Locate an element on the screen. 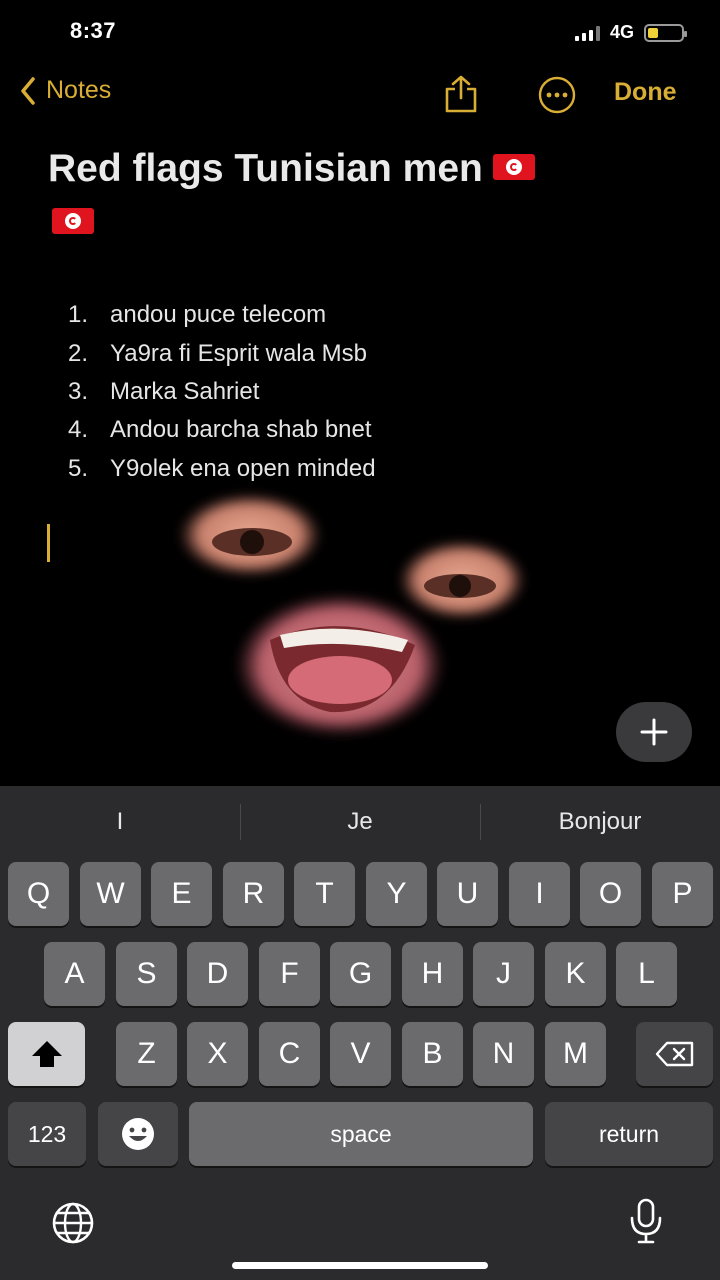 This screenshot has width=720, height=1280. chevron-left-icon is located at coordinates (28, 90).